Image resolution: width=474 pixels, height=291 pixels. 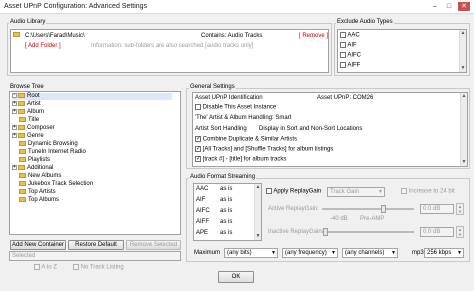 What do you see at coordinates (26, 104) in the screenshot?
I see `tree-item: + Artist` at bounding box center [26, 104].